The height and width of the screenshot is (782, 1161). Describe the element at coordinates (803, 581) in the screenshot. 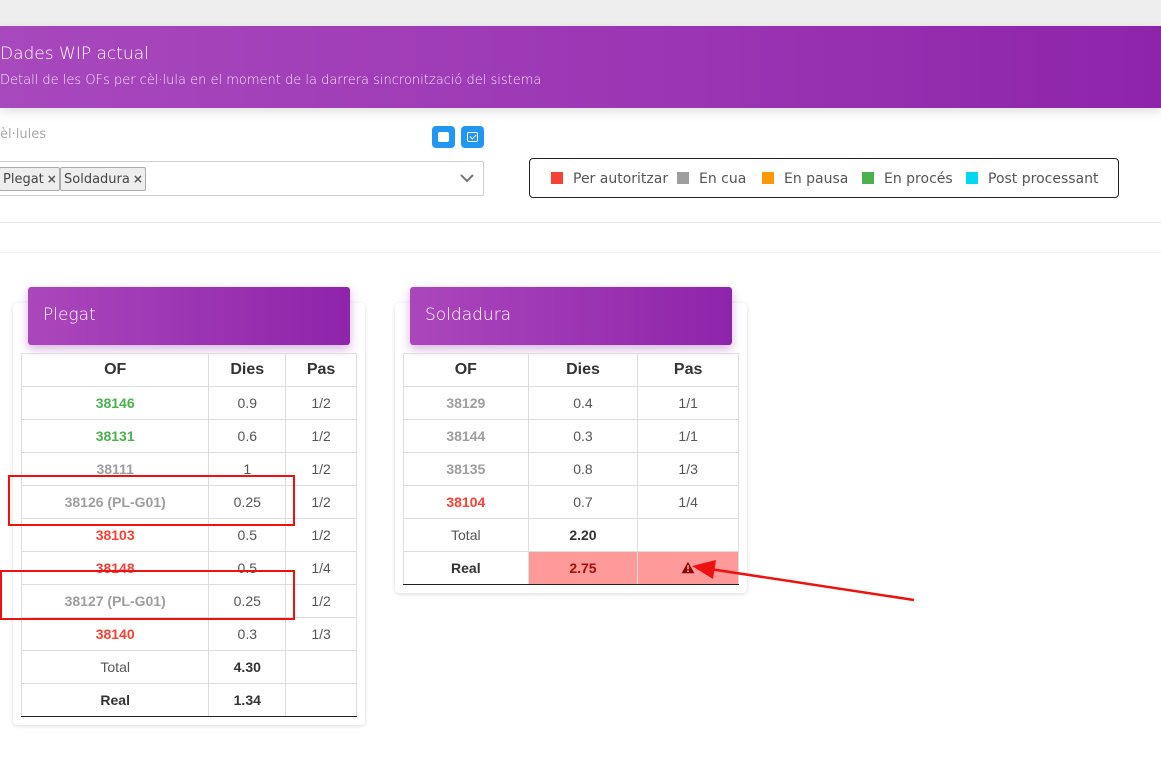

I see `annotation-arrow-icon` at that location.